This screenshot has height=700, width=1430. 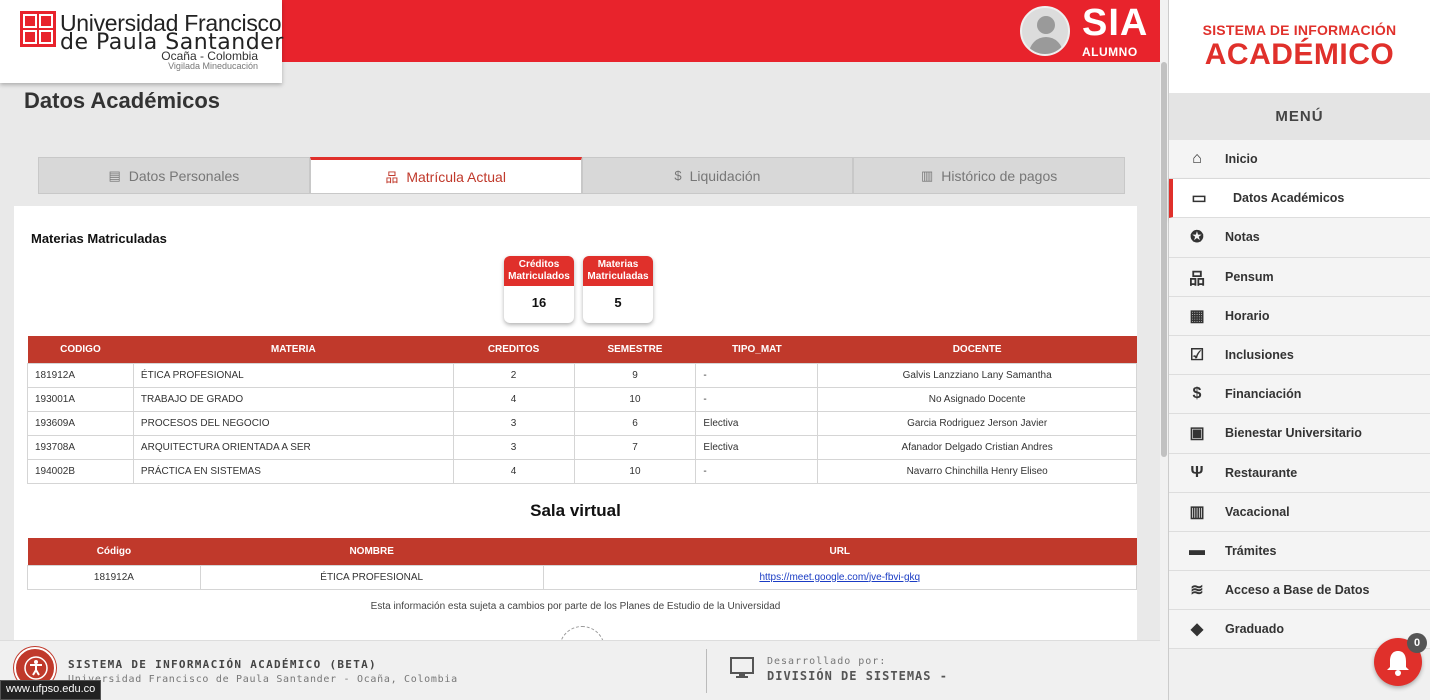 What do you see at coordinates (1299, 355) in the screenshot?
I see `sidebar-item-inclusiones: ☑ Inclusiones` at bounding box center [1299, 355].